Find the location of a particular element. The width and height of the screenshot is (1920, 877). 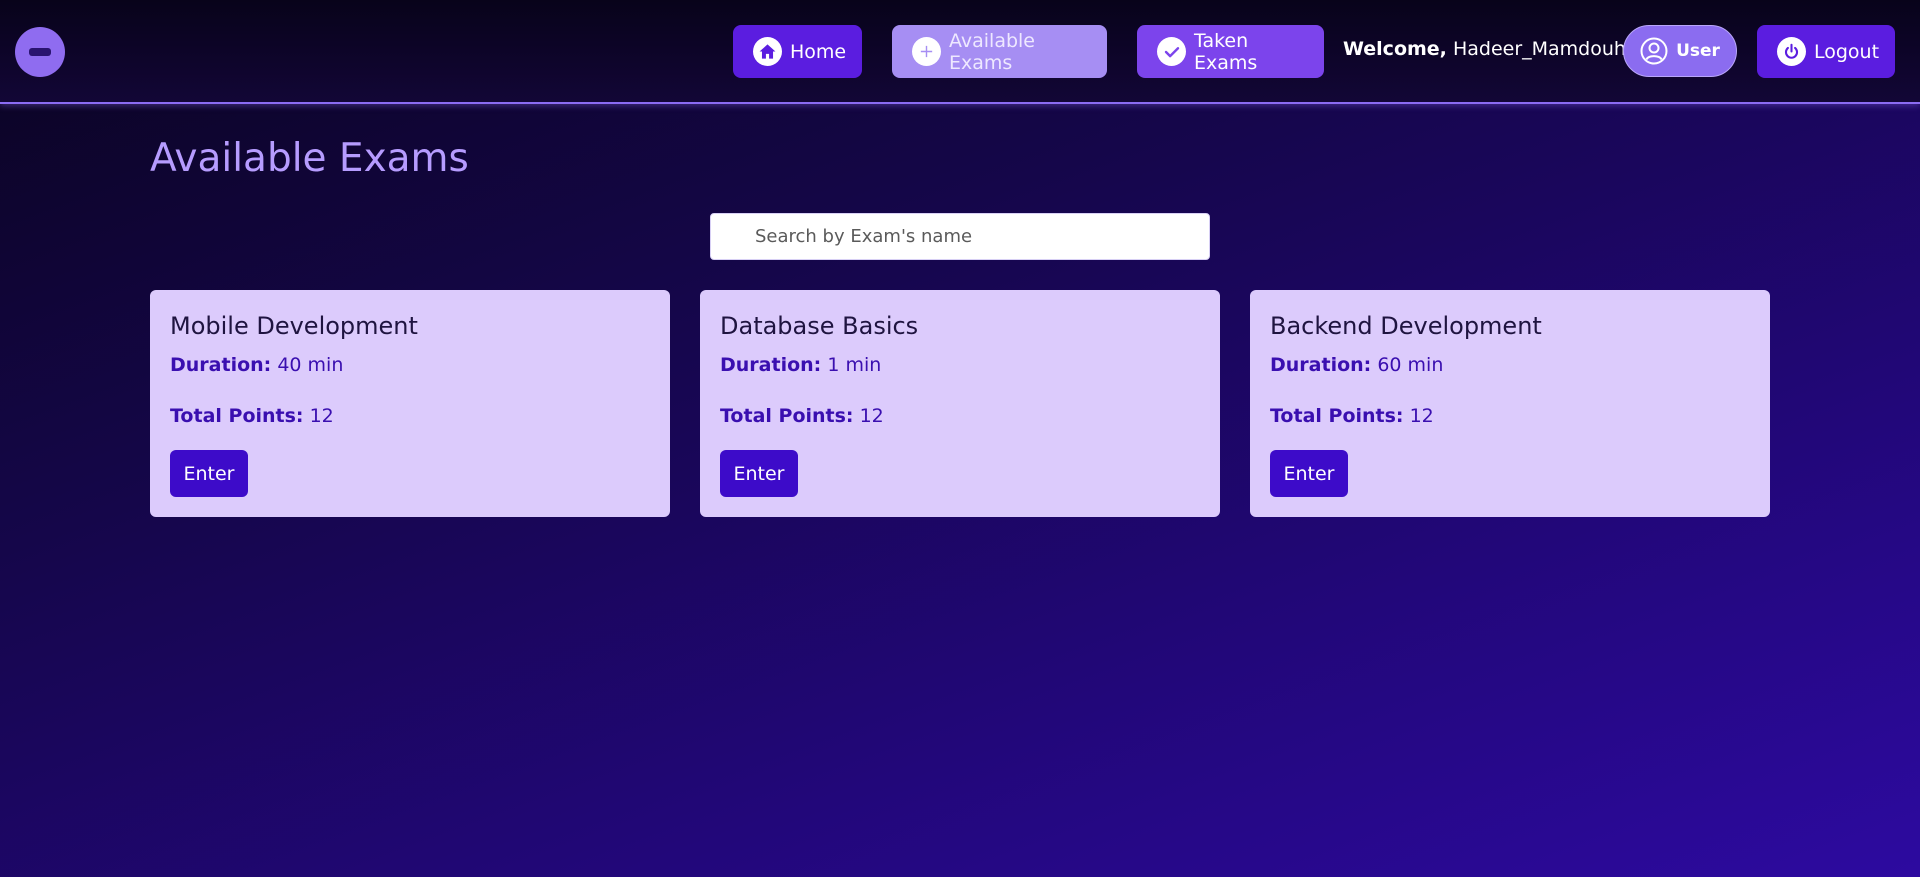

logo-mark is located at coordinates (40, 52).